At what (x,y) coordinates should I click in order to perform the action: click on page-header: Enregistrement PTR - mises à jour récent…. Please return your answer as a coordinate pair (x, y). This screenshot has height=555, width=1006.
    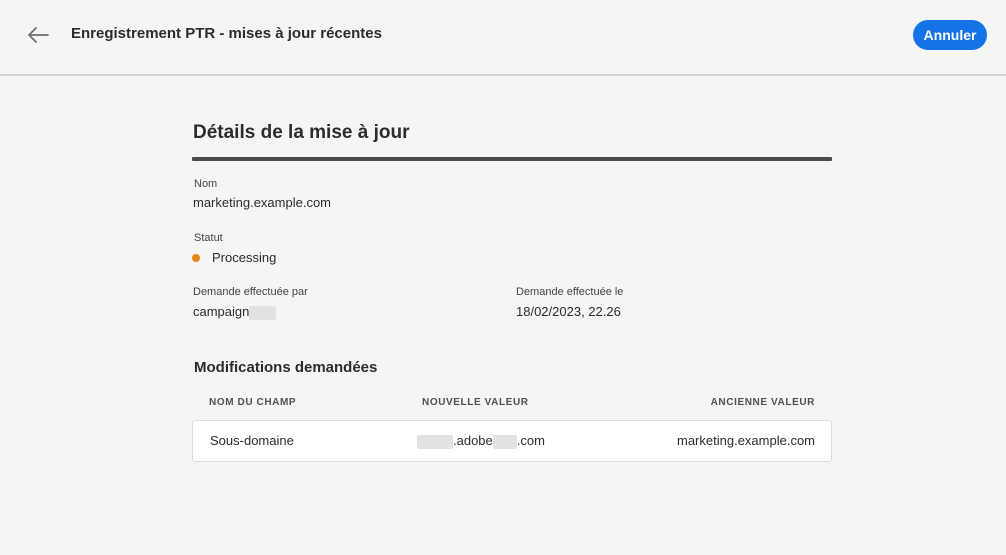
    Looking at the image, I should click on (503, 38).